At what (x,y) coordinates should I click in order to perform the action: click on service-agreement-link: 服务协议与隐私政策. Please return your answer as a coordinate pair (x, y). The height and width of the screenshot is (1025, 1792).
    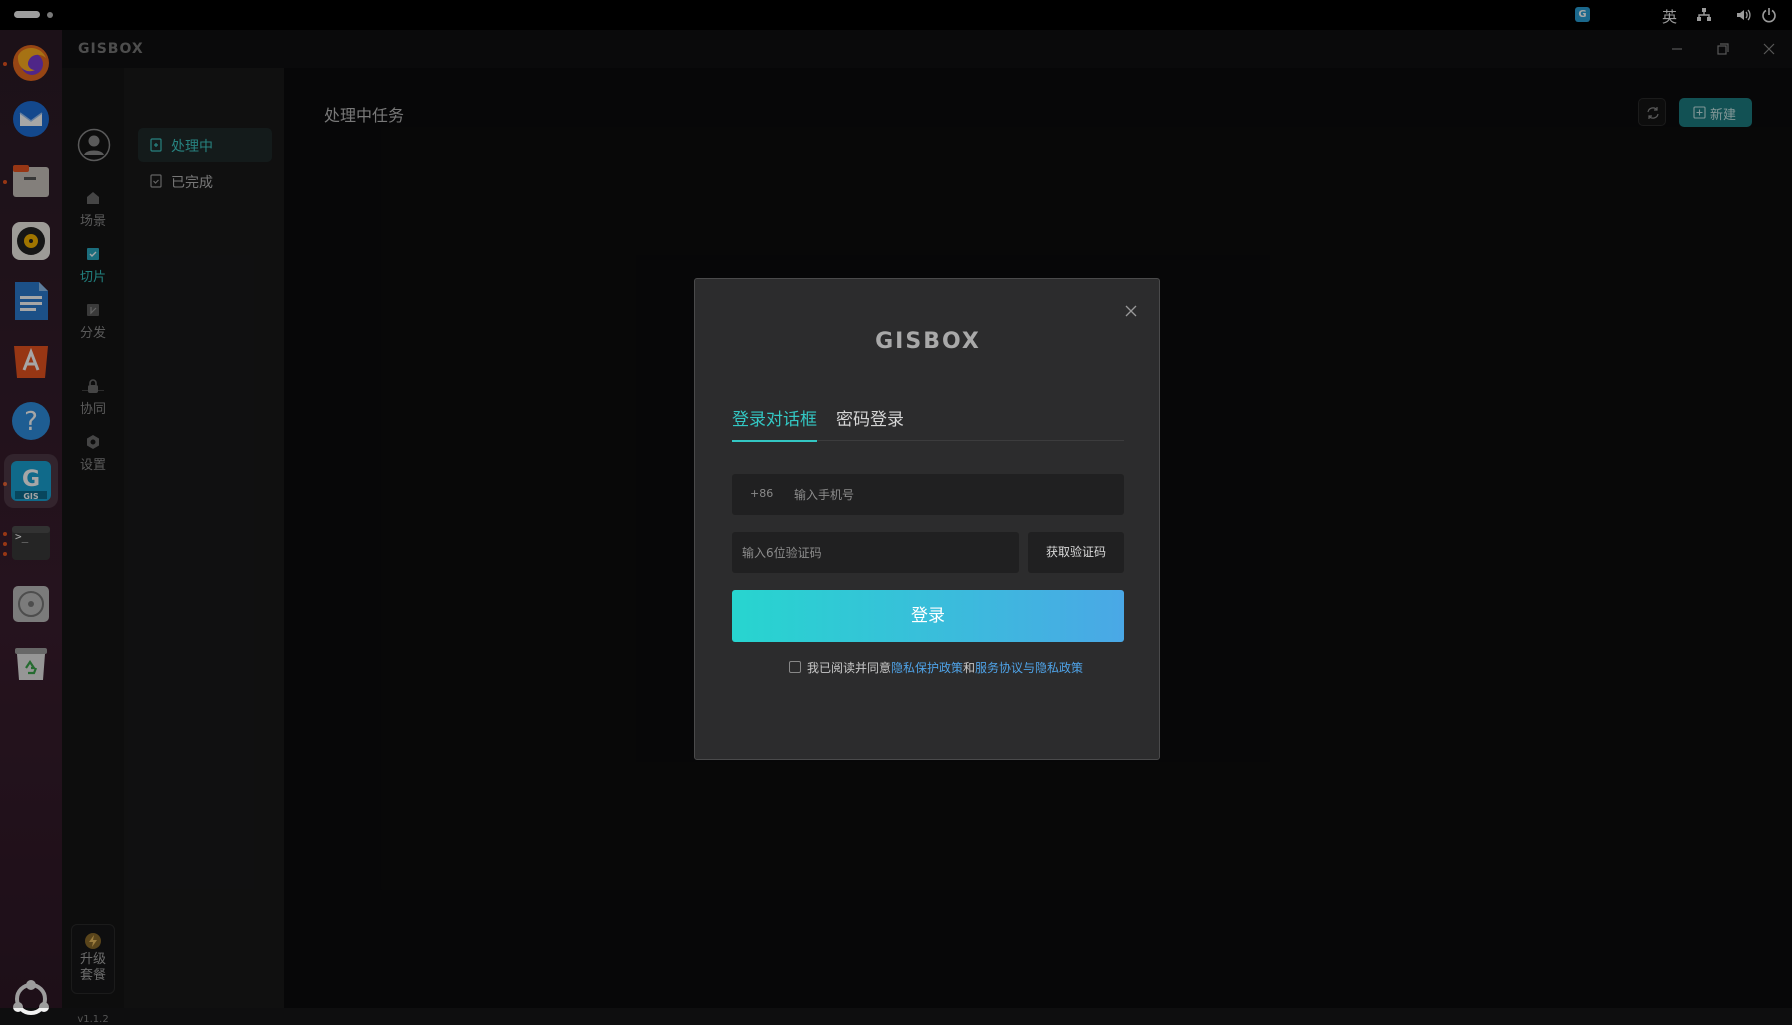
    Looking at the image, I should click on (1029, 668).